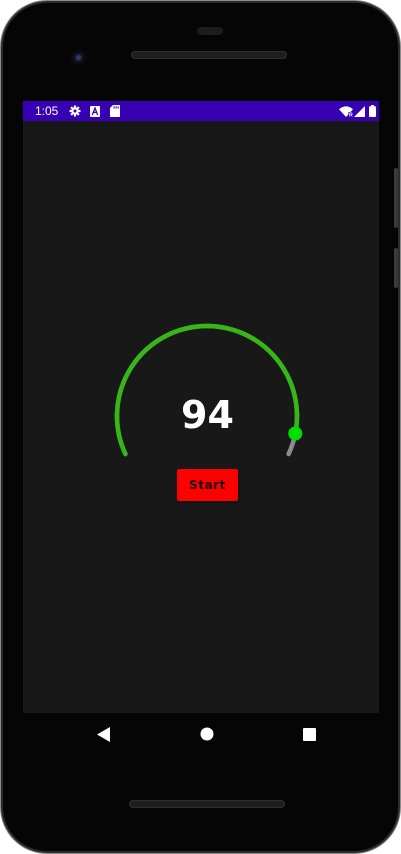  I want to click on settings-gear-icon, so click(75, 111).